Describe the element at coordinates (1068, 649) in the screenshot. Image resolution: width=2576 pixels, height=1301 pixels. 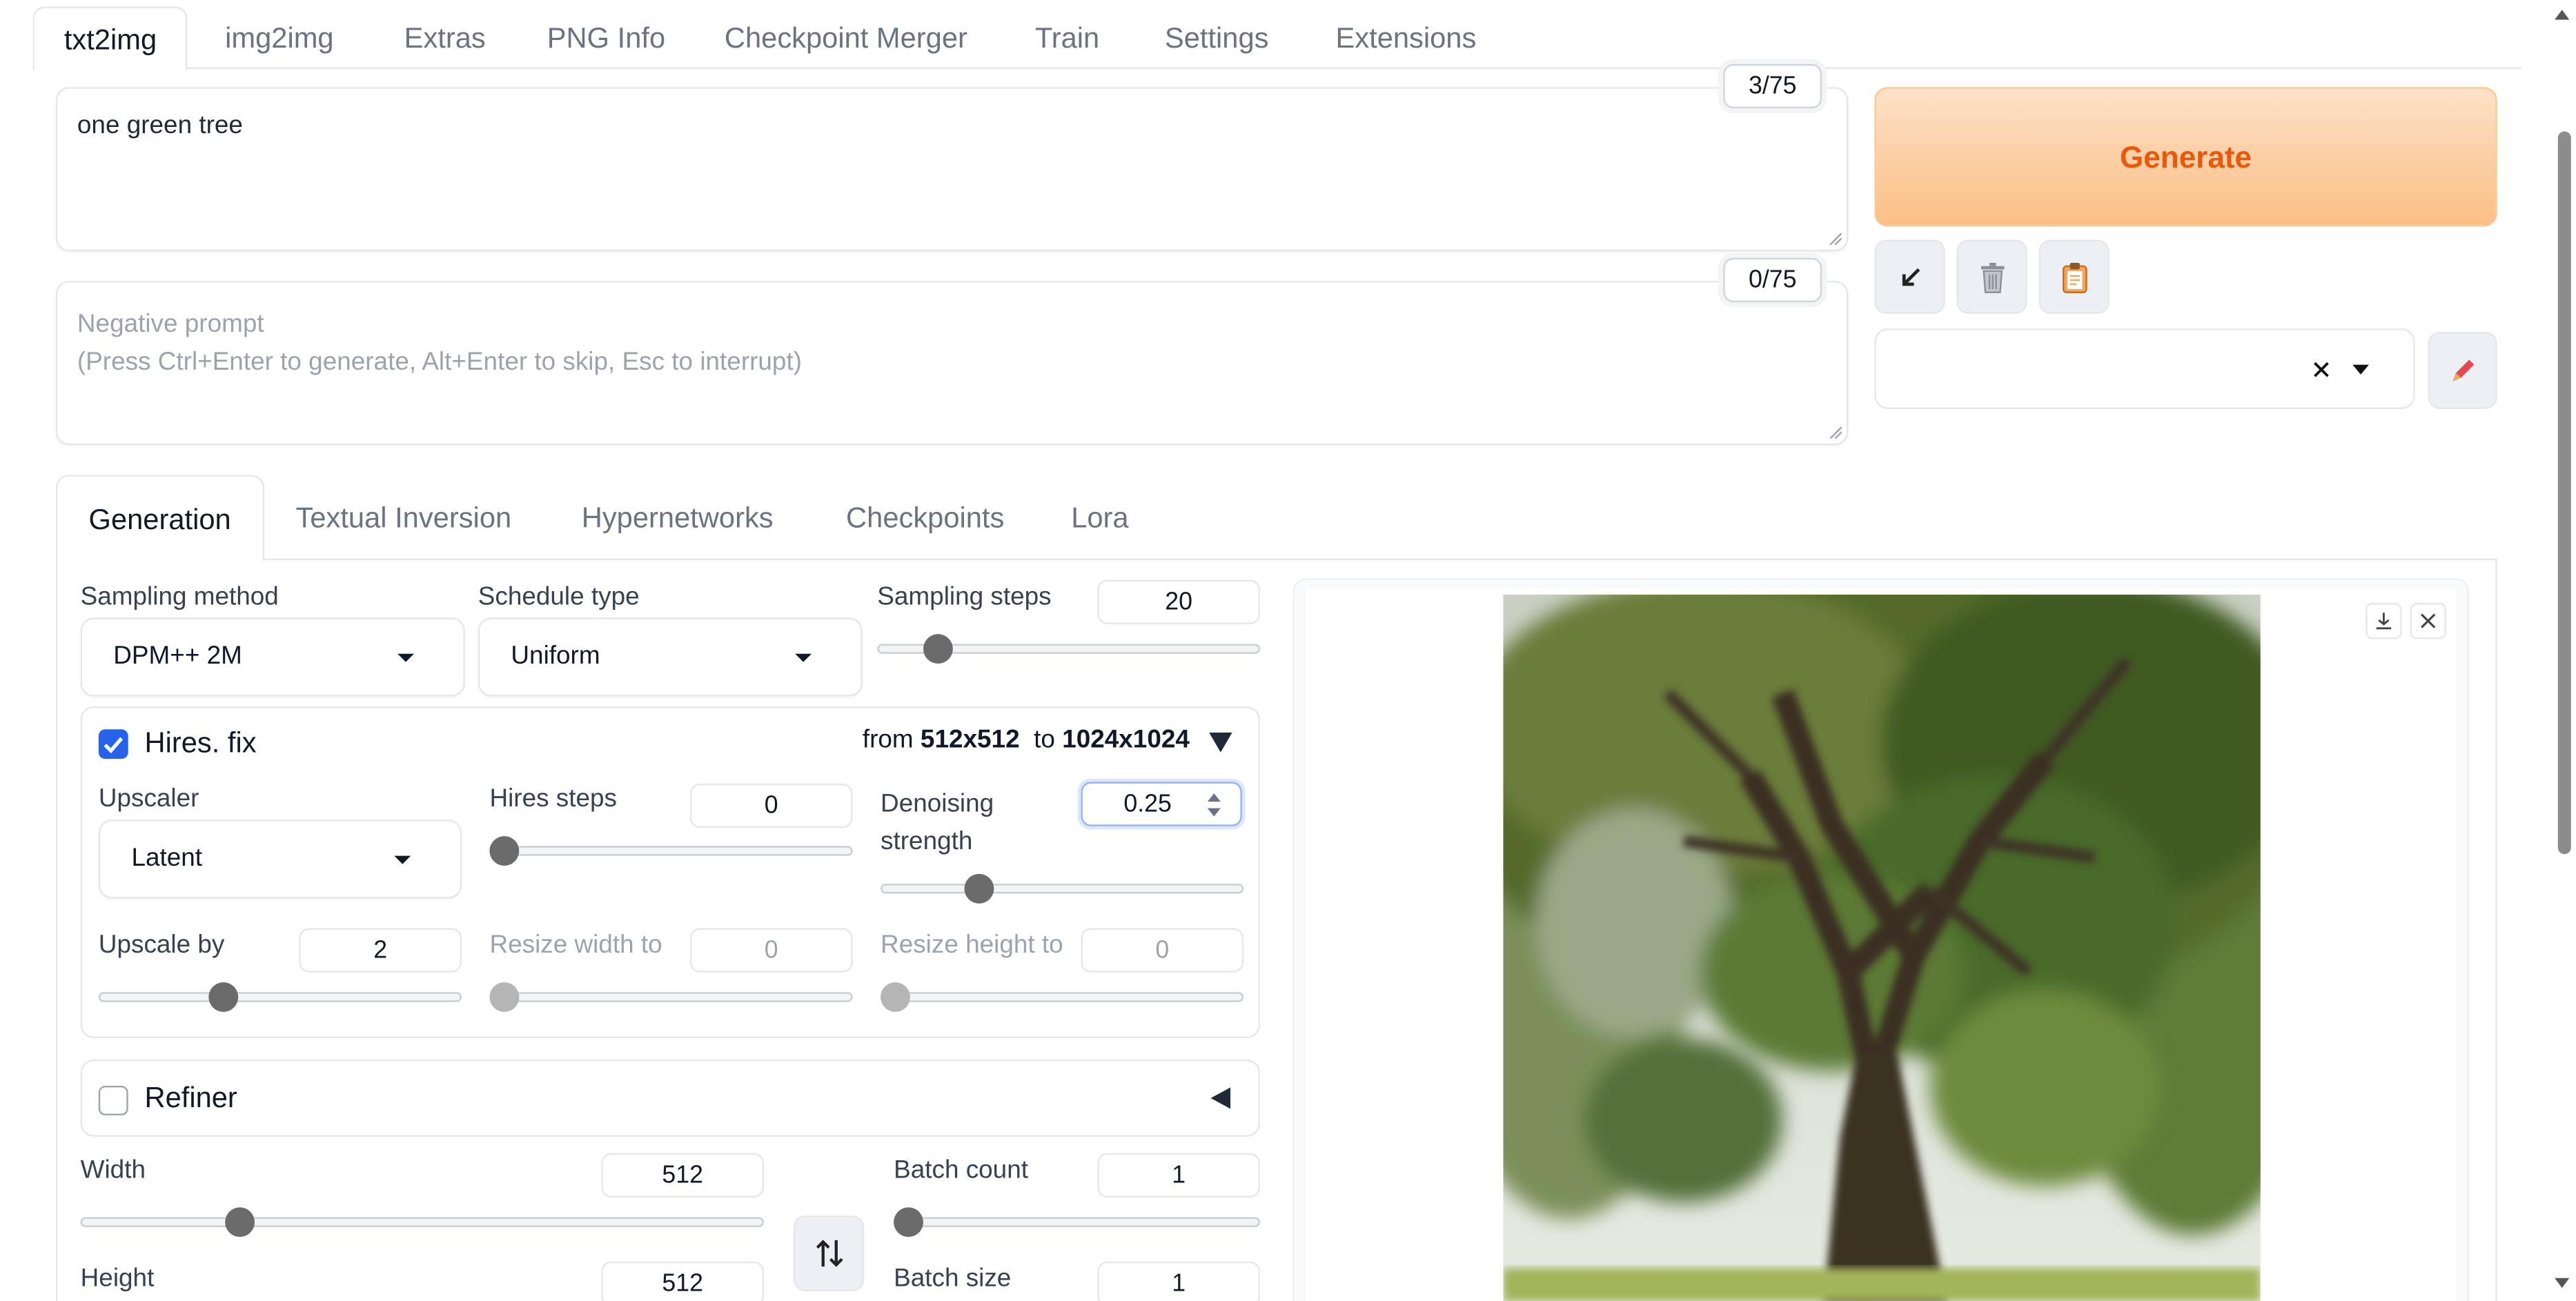
I see `sampling-steps-slider` at that location.